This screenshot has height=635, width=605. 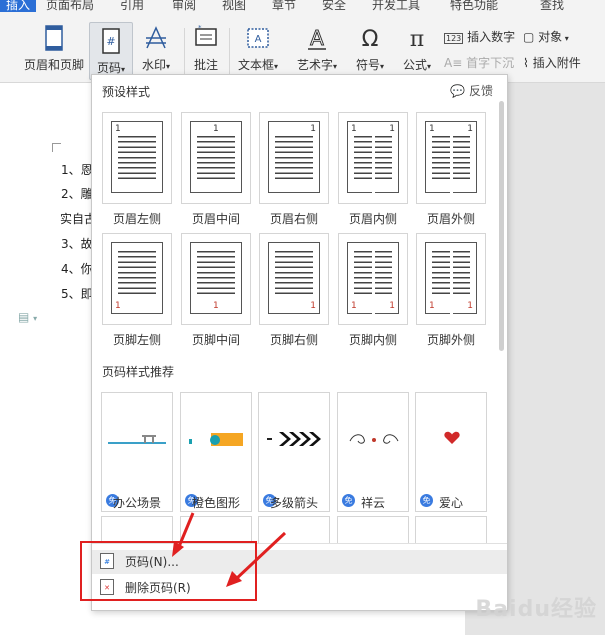 I want to click on pi-icon: π, so click(x=417, y=39).